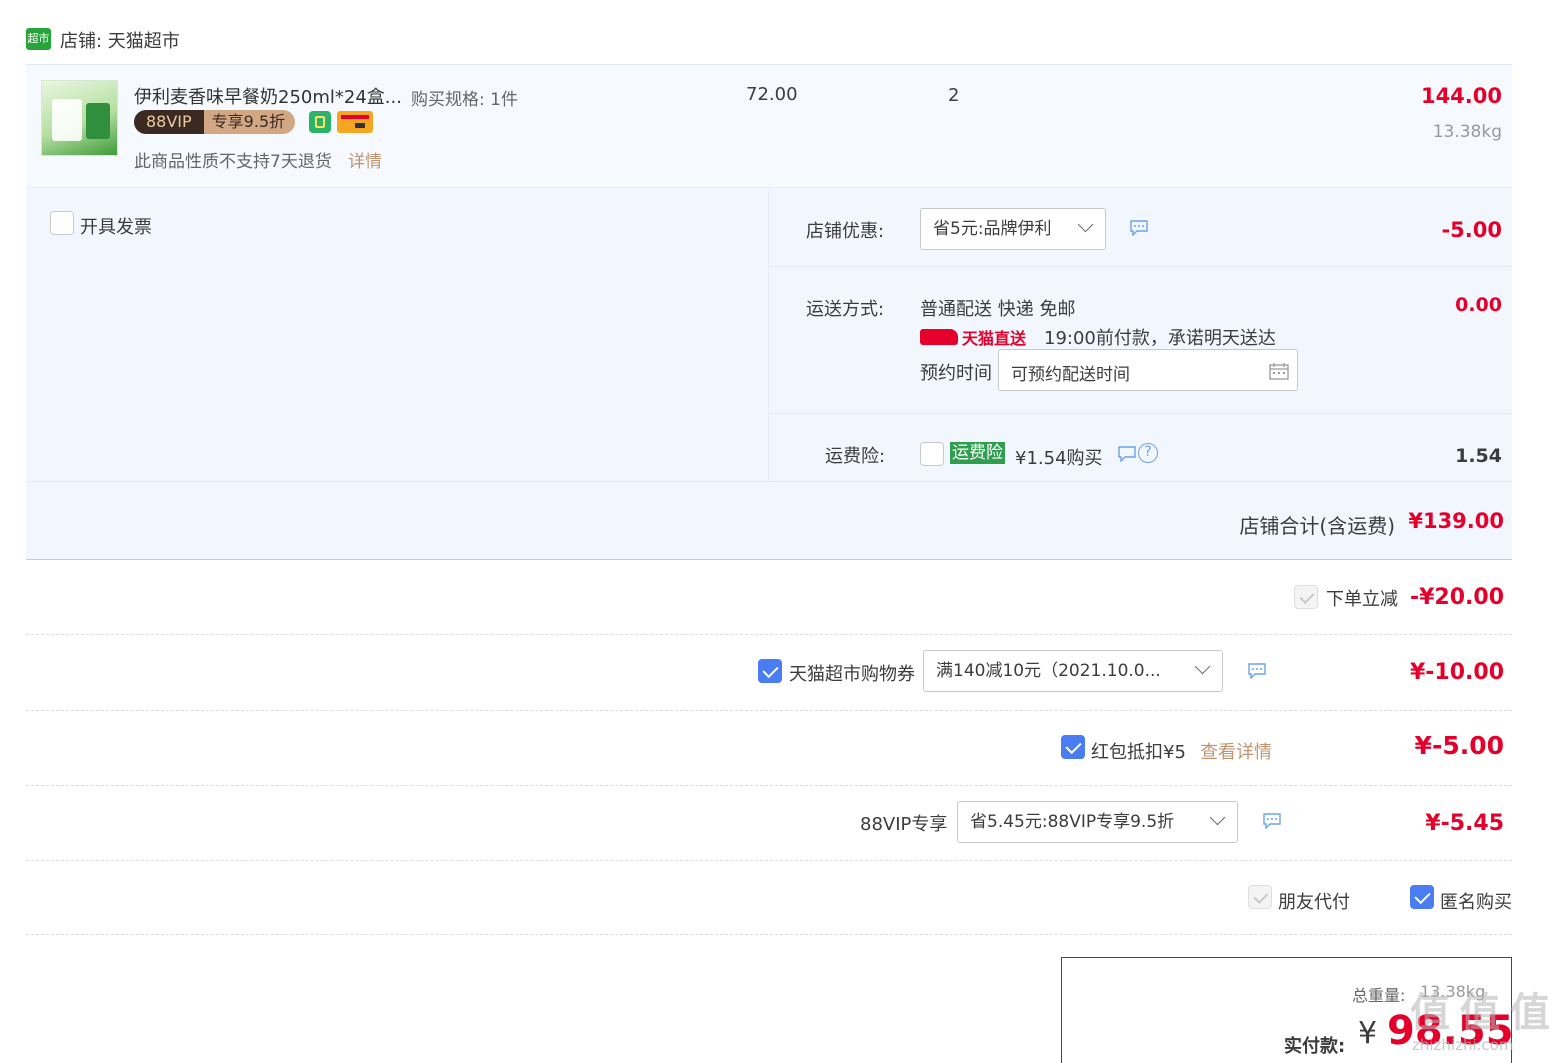 The image size is (1560, 1063). I want to click on insurance-checkbox, so click(932, 454).